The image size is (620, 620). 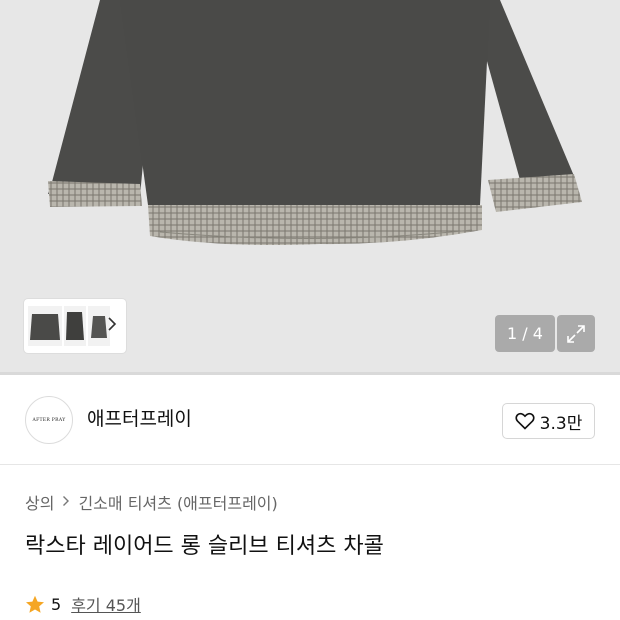 I want to click on brand-logo: AFTER PRAY, so click(x=49, y=420).